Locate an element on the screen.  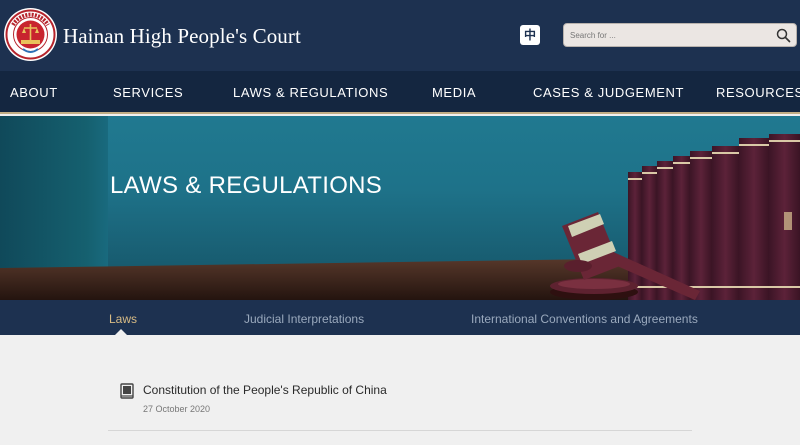
nav-item-about: ABOUT is located at coordinates (34, 92).